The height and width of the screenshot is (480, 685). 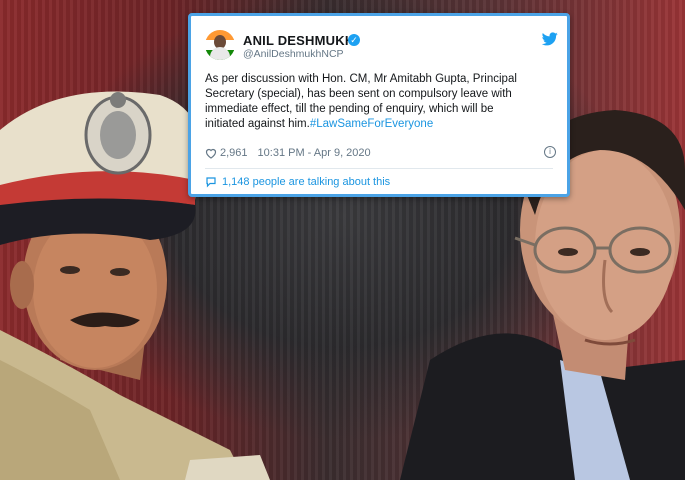 What do you see at coordinates (314, 153) in the screenshot?
I see `tweet-timestamp: 10:31 PM - Apr 9, 2020` at bounding box center [314, 153].